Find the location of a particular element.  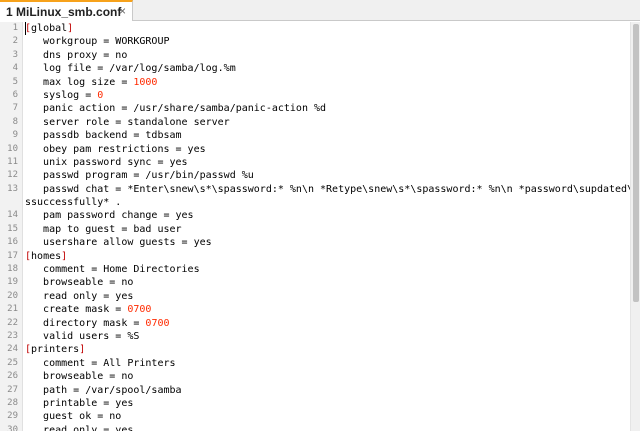

code-line: 2 workgroup = WORKGROUP is located at coordinates (315, 41).